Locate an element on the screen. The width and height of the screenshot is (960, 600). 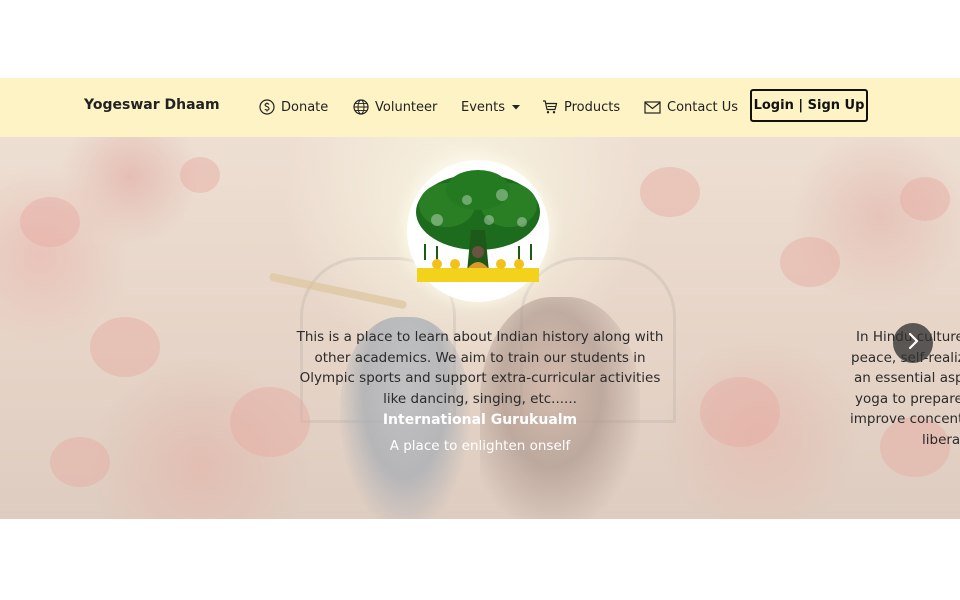
nav-donate: Donate is located at coordinates (293, 107).